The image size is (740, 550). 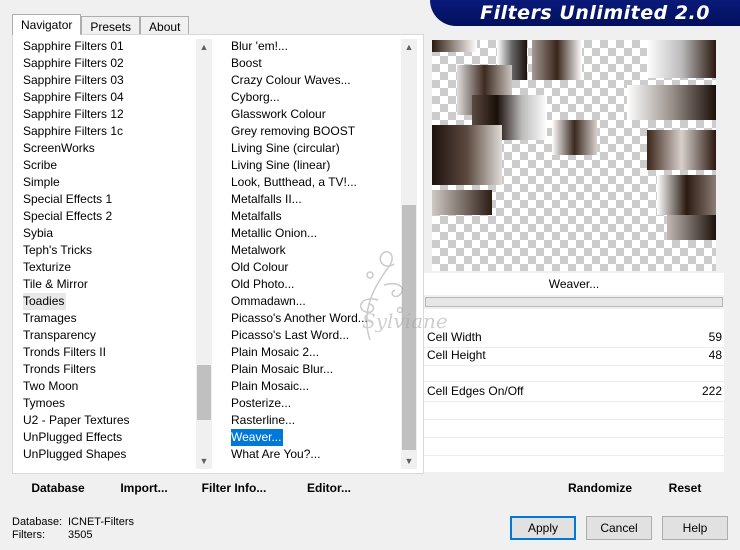 I want to click on list-item: Texturize, so click(x=47, y=267).